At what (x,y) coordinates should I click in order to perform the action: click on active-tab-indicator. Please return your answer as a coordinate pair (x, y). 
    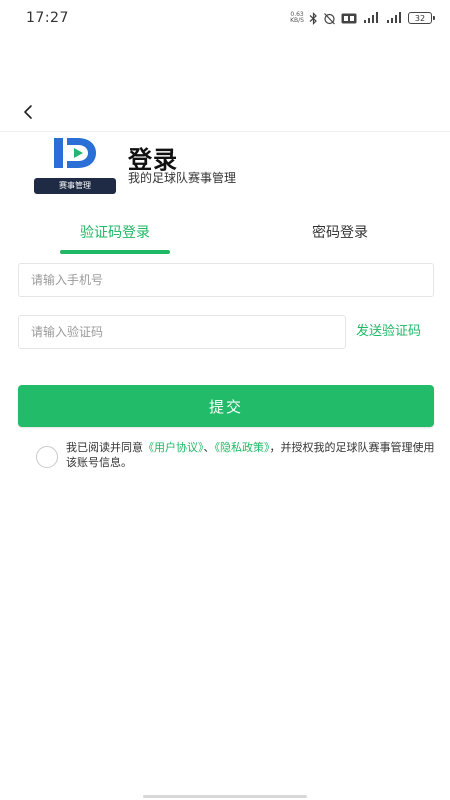
    Looking at the image, I should click on (115, 252).